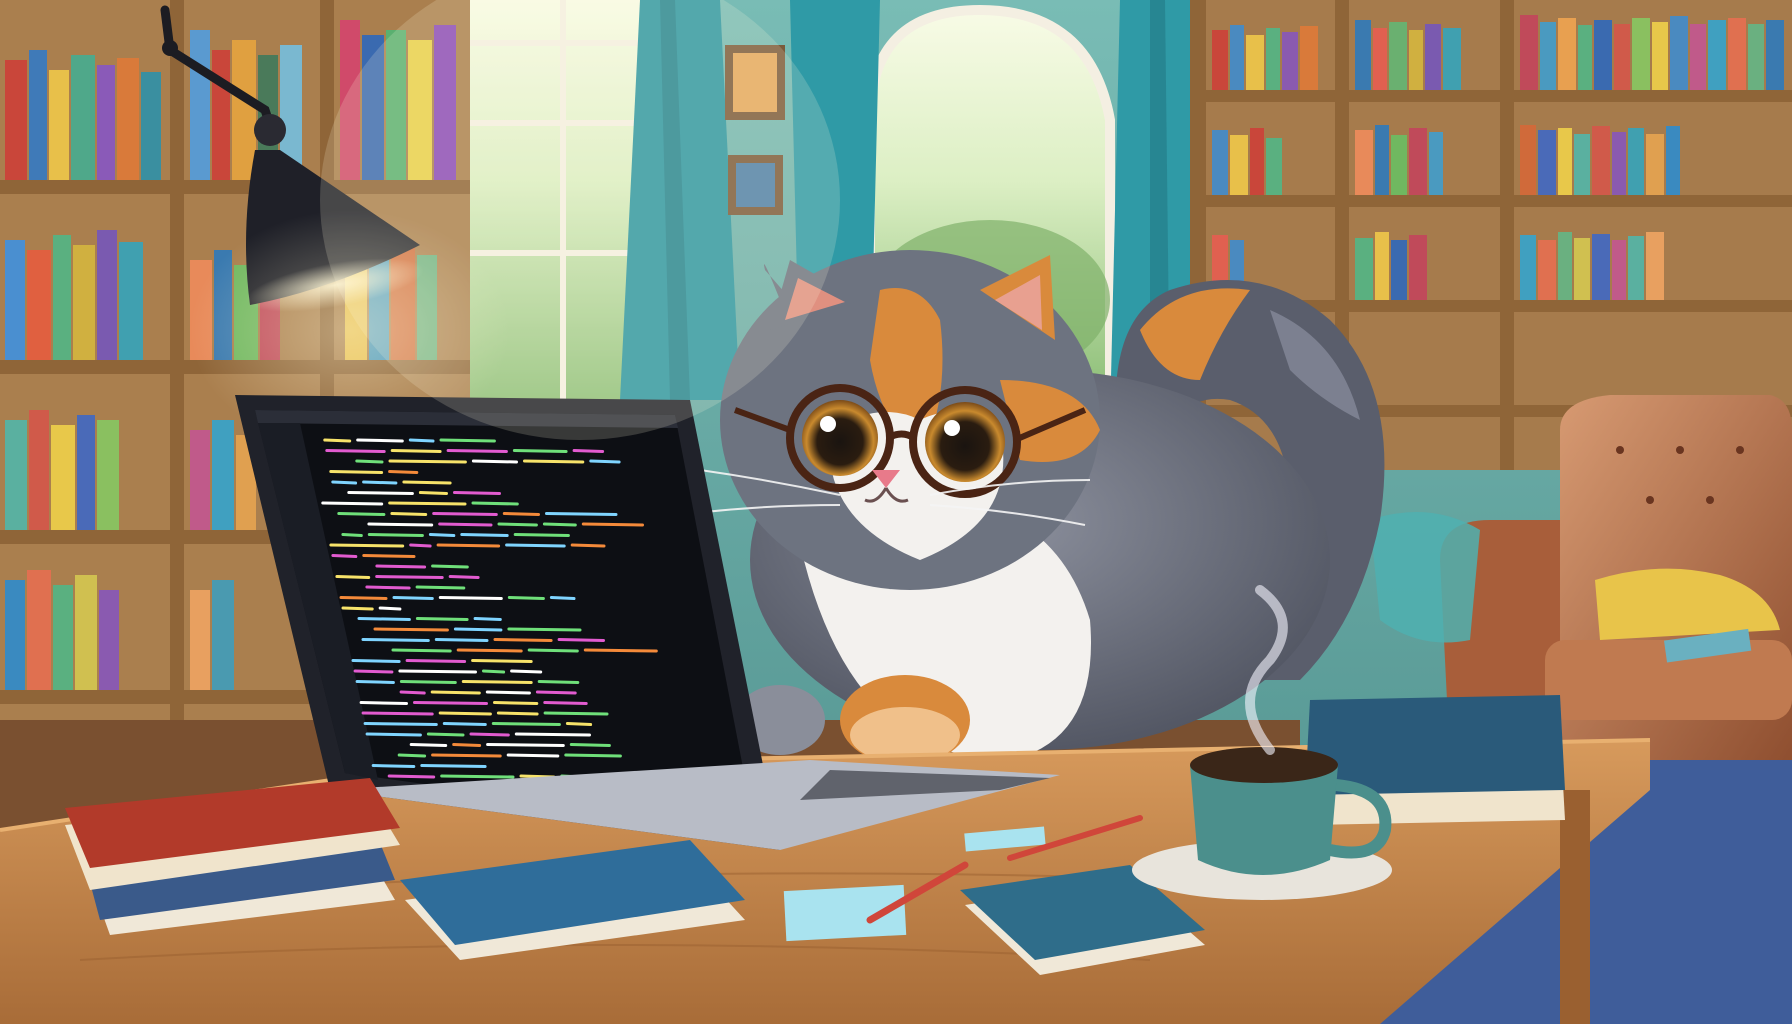 The height and width of the screenshot is (1024, 1792). I want to click on cat-eye-left, so click(840, 438).